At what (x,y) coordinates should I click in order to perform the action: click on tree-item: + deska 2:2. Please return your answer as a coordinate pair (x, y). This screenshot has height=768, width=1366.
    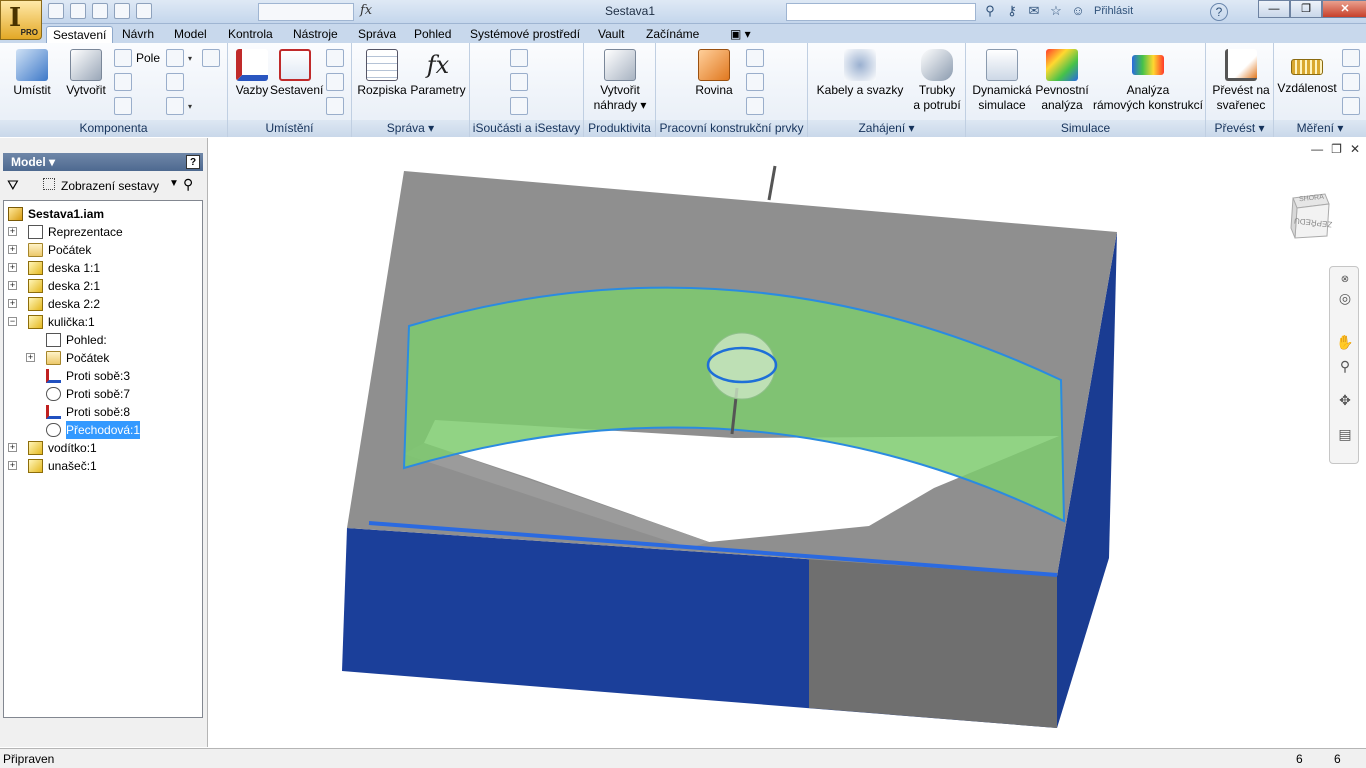
    Looking at the image, I should click on (102, 304).